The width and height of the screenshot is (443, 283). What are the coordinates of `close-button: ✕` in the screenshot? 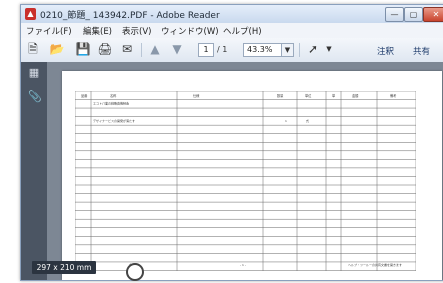 It's located at (433, 14).